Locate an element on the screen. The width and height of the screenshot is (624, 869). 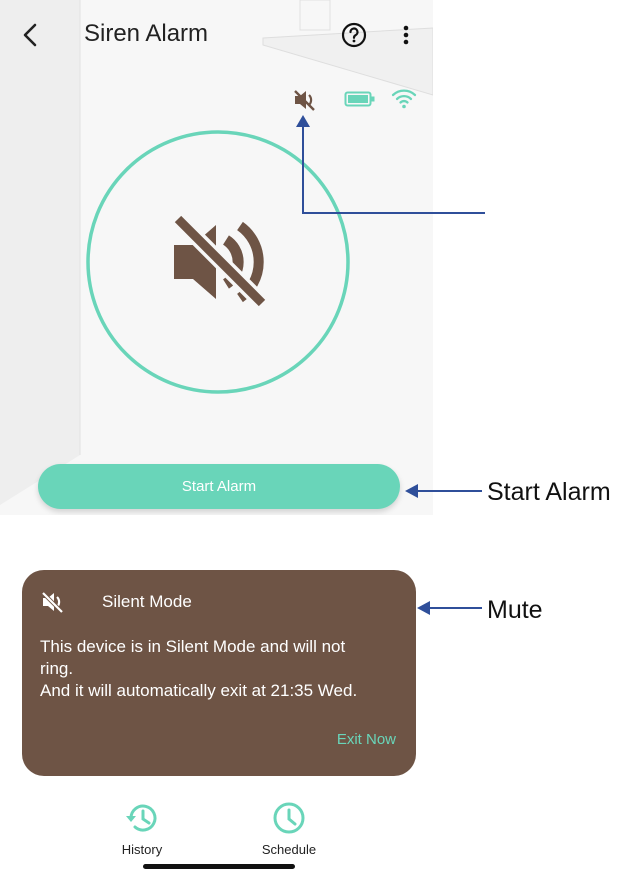
nav-history-label: History is located at coordinates (142, 849).